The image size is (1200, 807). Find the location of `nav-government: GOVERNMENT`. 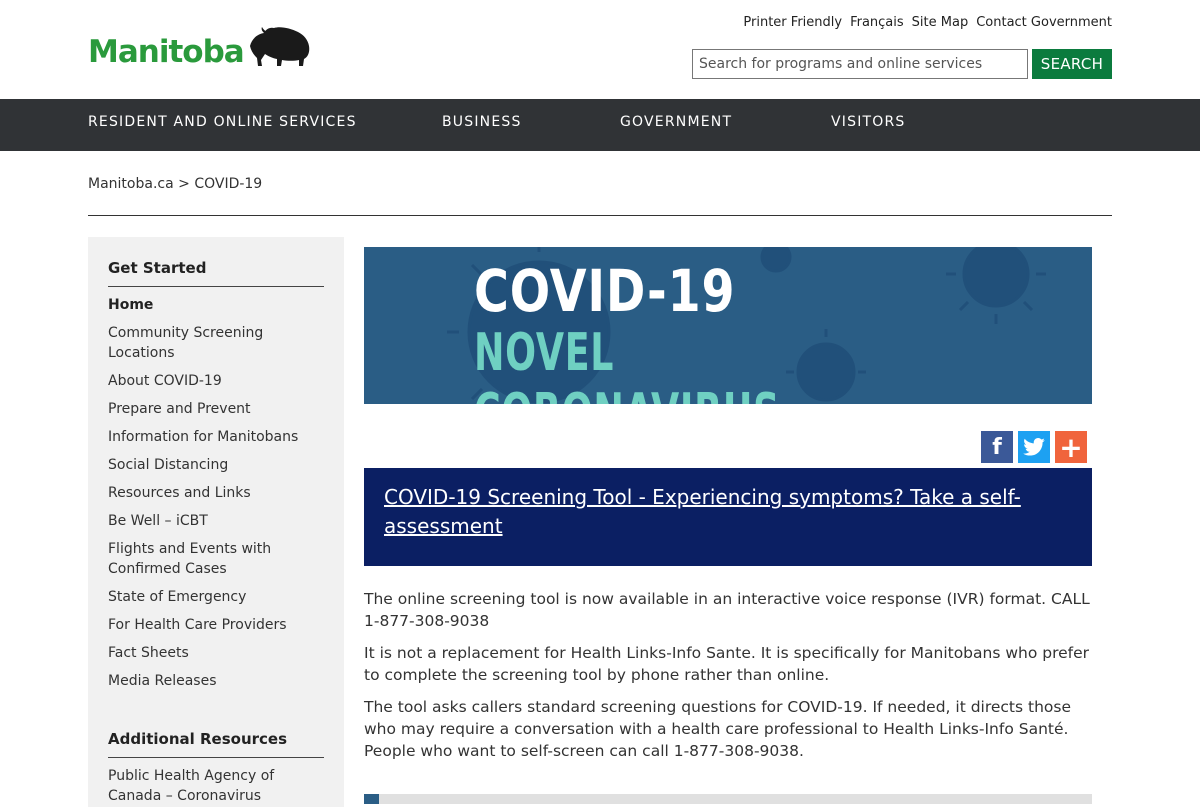

nav-government: GOVERNMENT is located at coordinates (676, 122).